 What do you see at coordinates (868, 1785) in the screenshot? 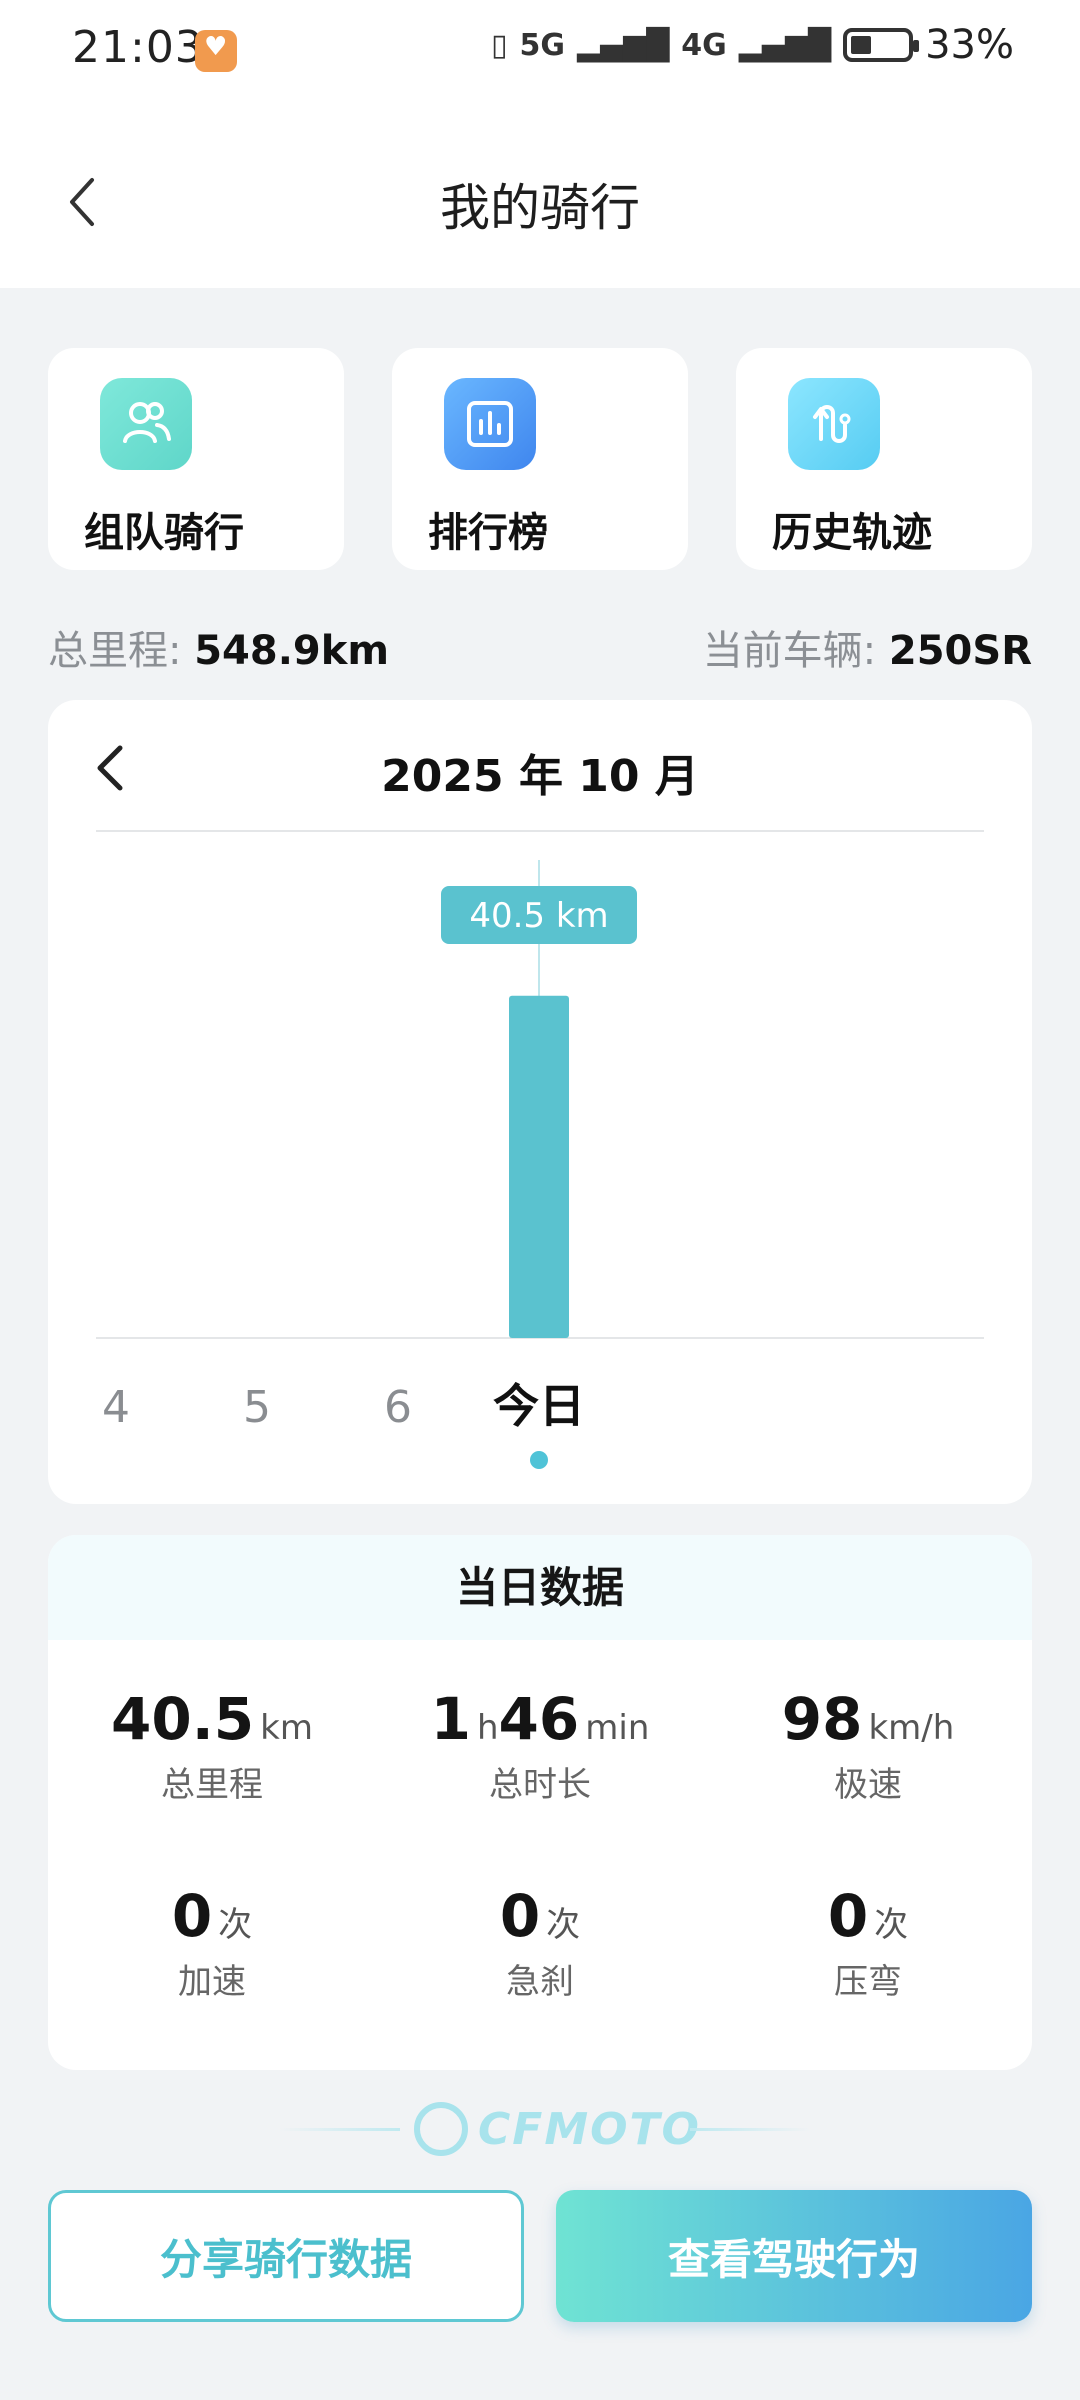
I see `stat-label: 极速` at bounding box center [868, 1785].